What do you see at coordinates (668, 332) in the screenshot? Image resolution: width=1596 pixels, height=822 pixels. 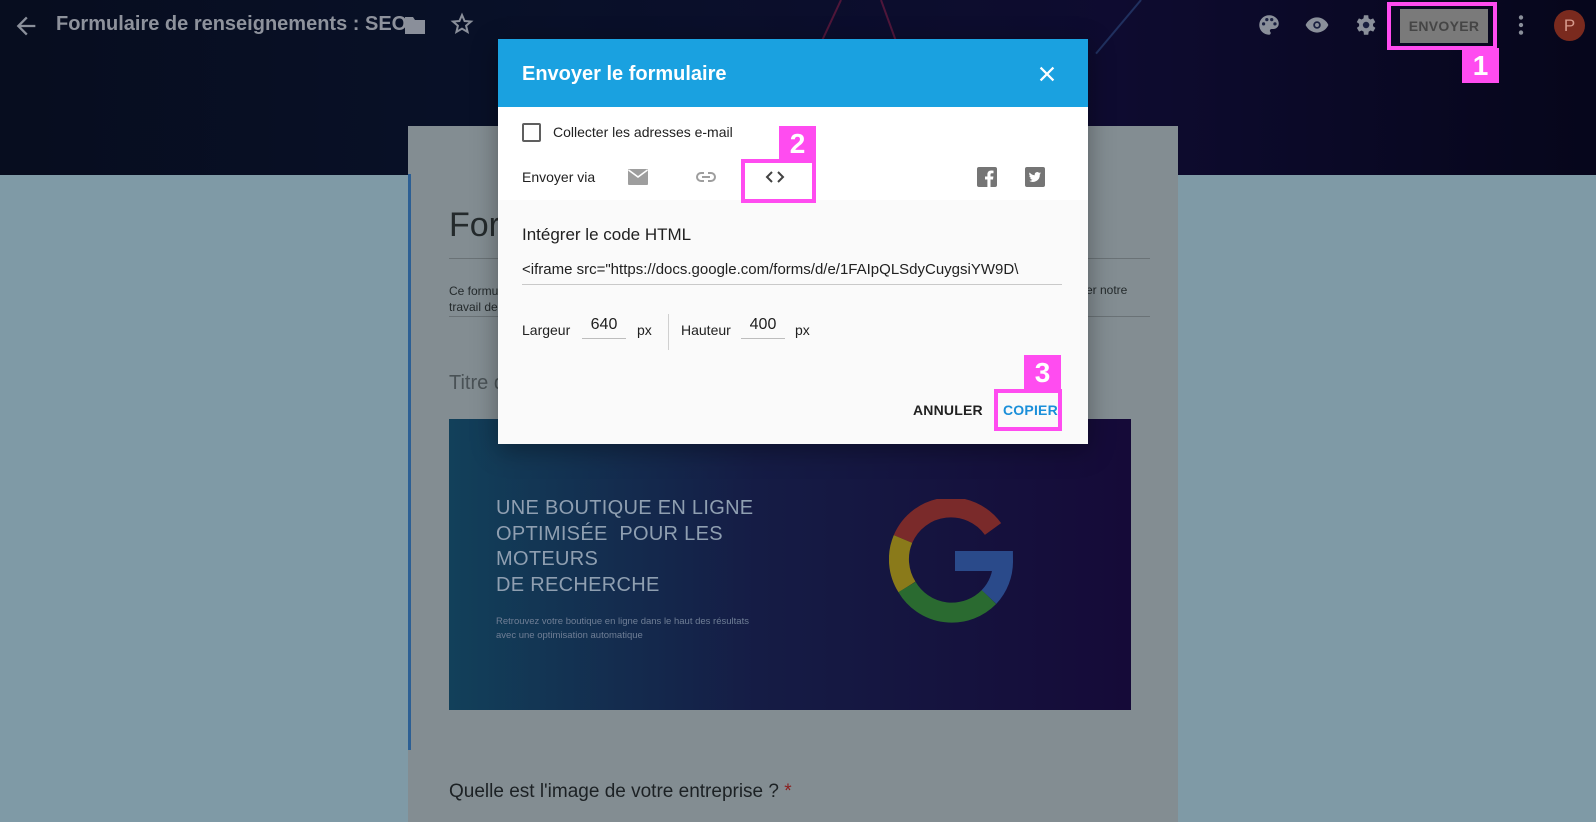 I see `divider` at bounding box center [668, 332].